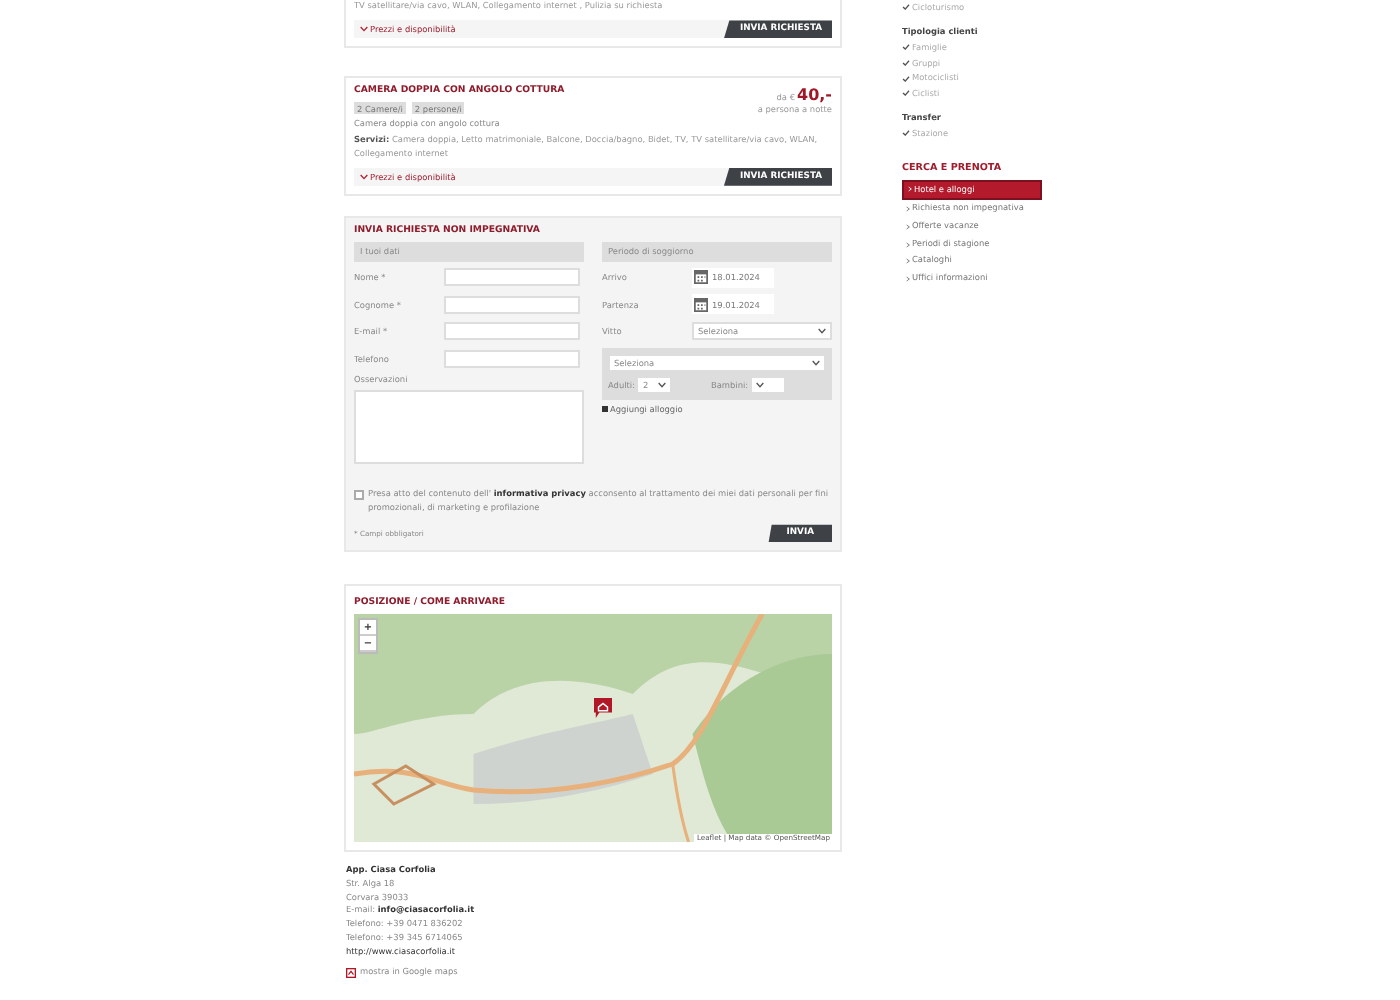  What do you see at coordinates (359, 495) in the screenshot?
I see `privacy-checkbox` at bounding box center [359, 495].